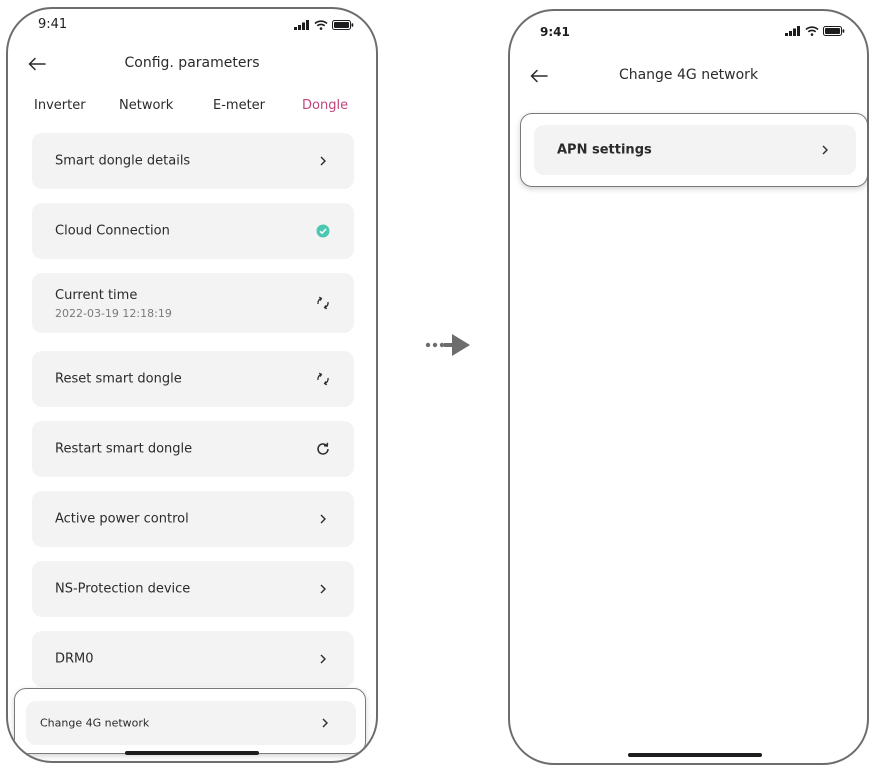 This screenshot has width=872, height=767. What do you see at coordinates (323, 231) in the screenshot?
I see `check-circle-icon` at bounding box center [323, 231].